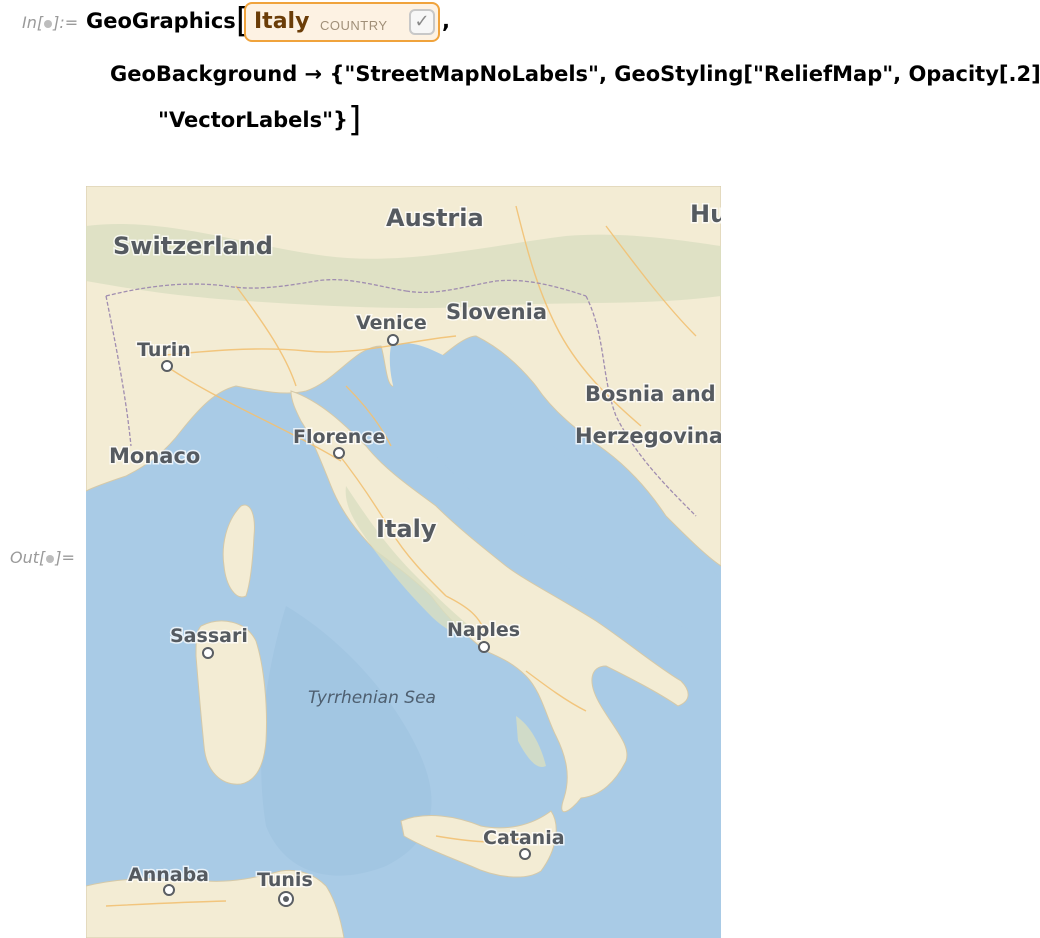  What do you see at coordinates (286, 899) in the screenshot?
I see `capital-dot-tunis` at bounding box center [286, 899].